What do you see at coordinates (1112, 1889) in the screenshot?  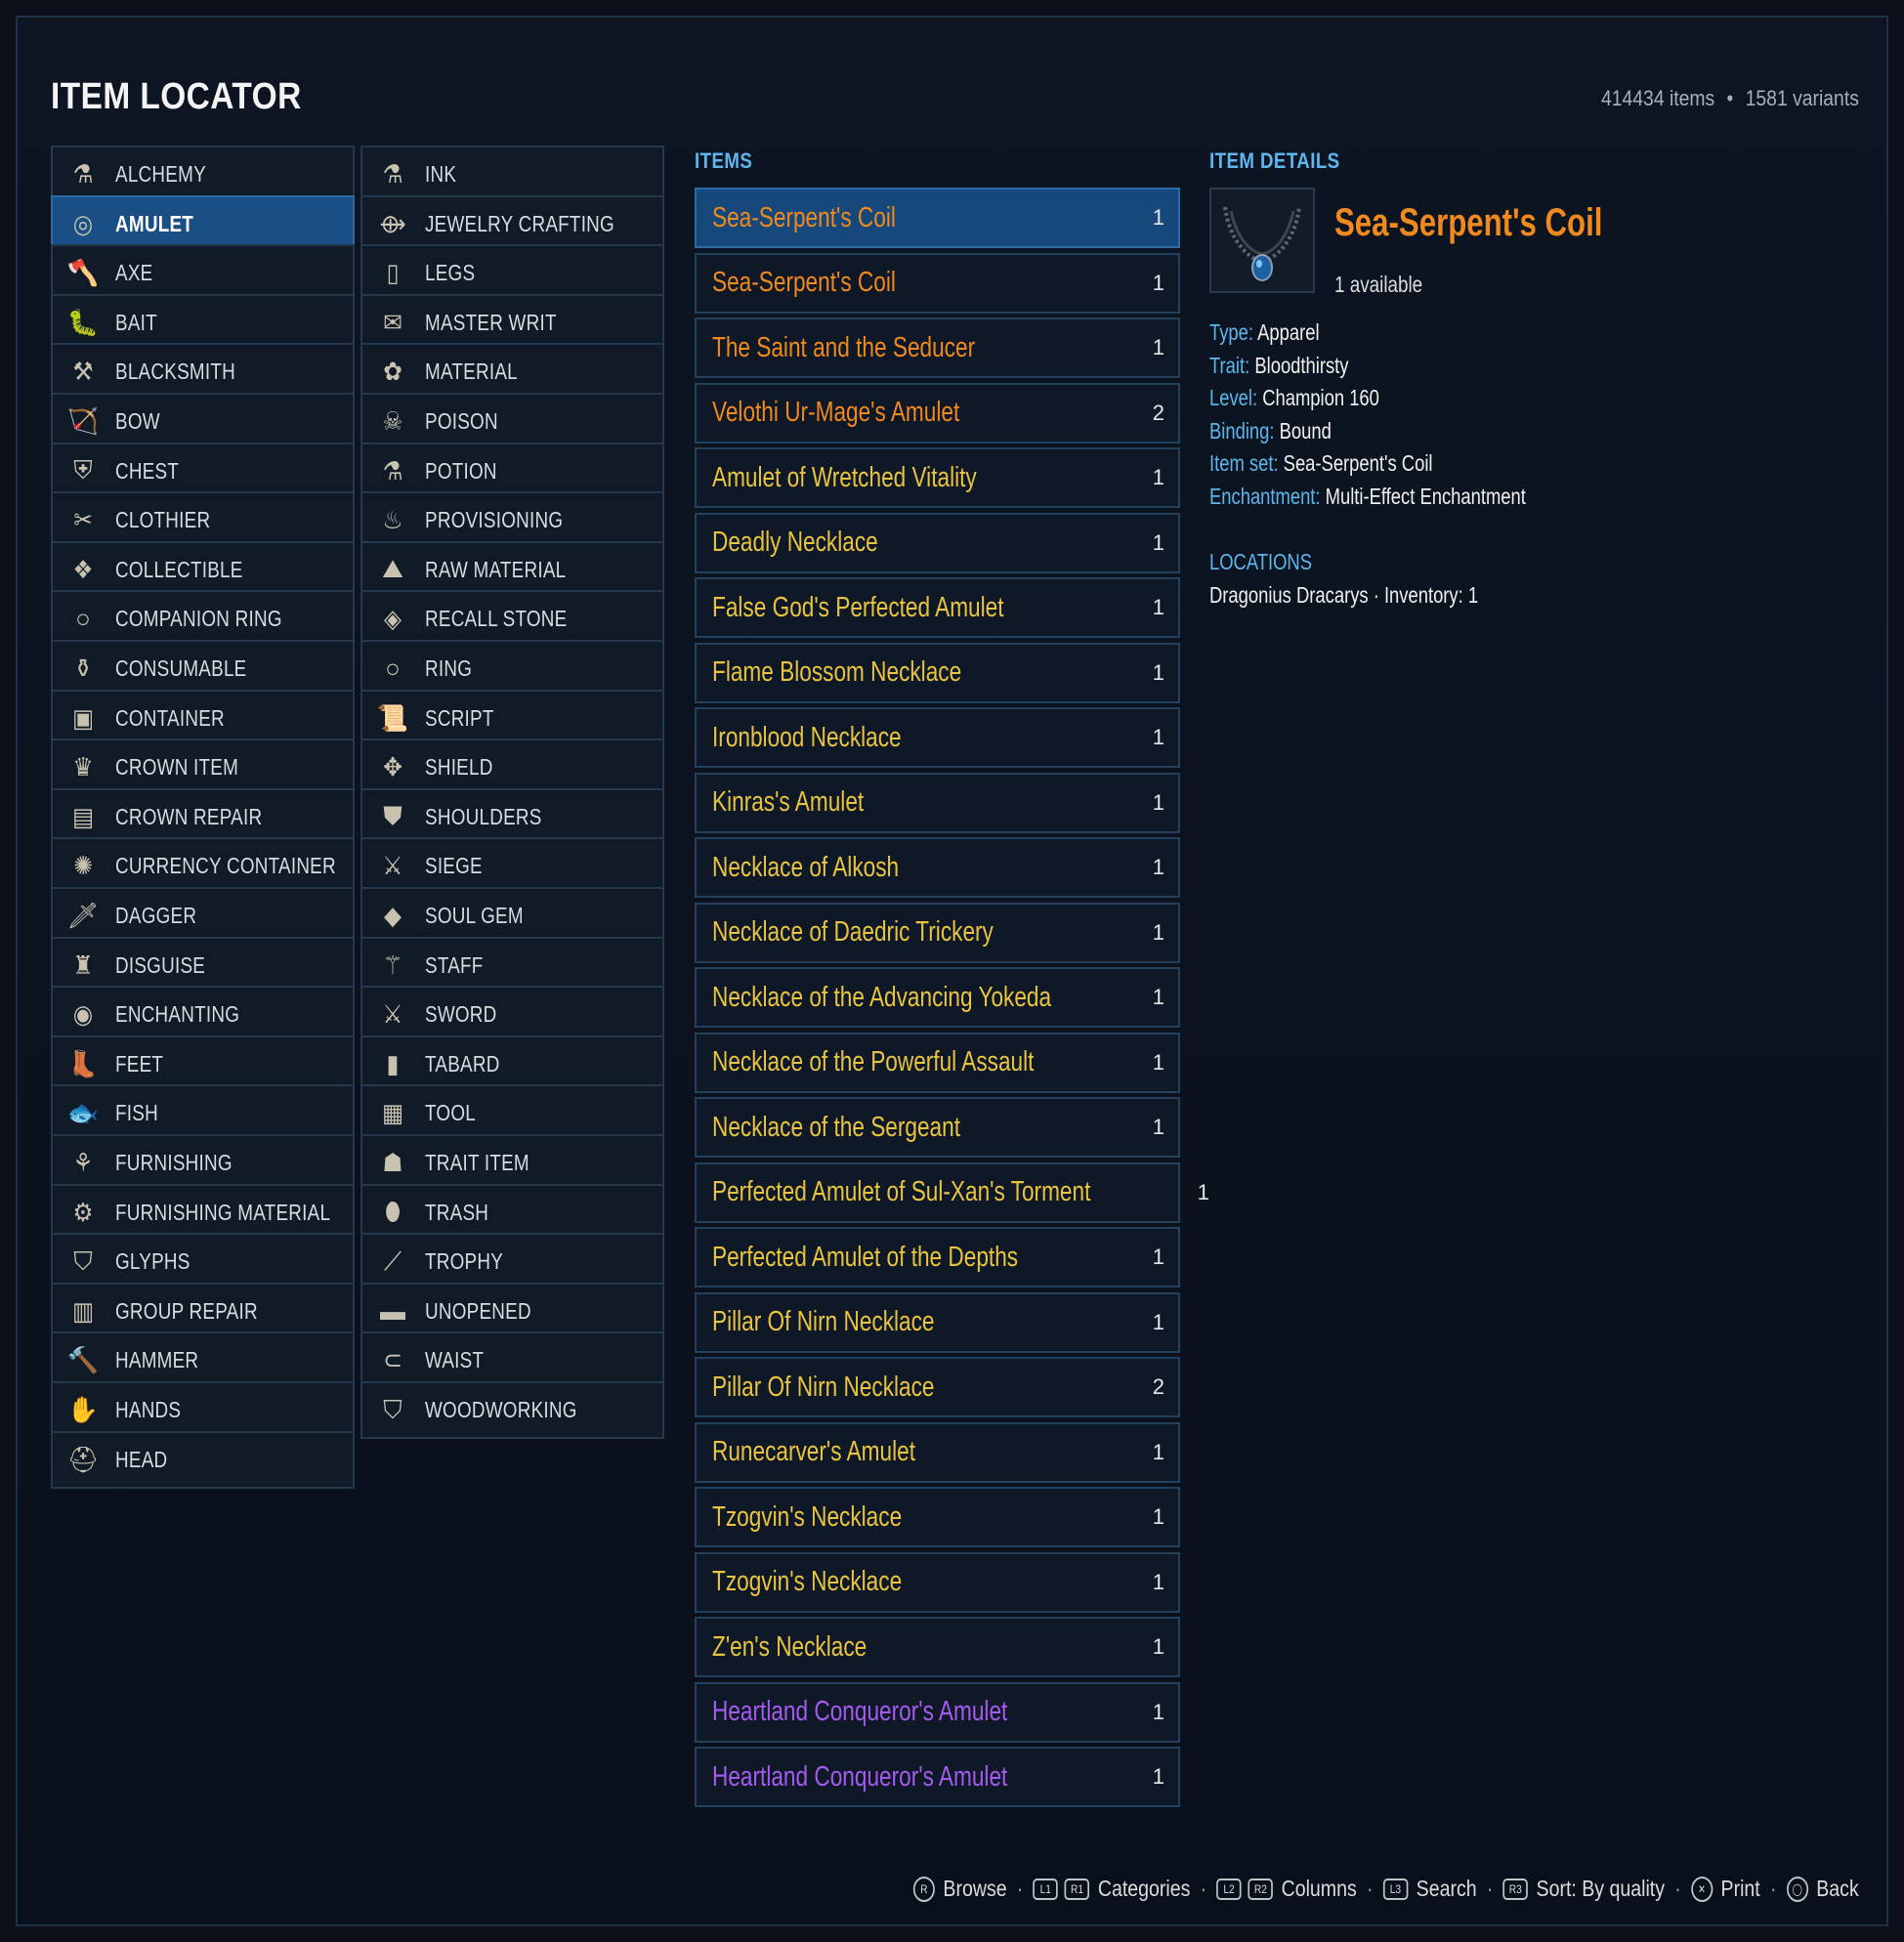 I see `hint-categories: L1 R1 Categories` at bounding box center [1112, 1889].